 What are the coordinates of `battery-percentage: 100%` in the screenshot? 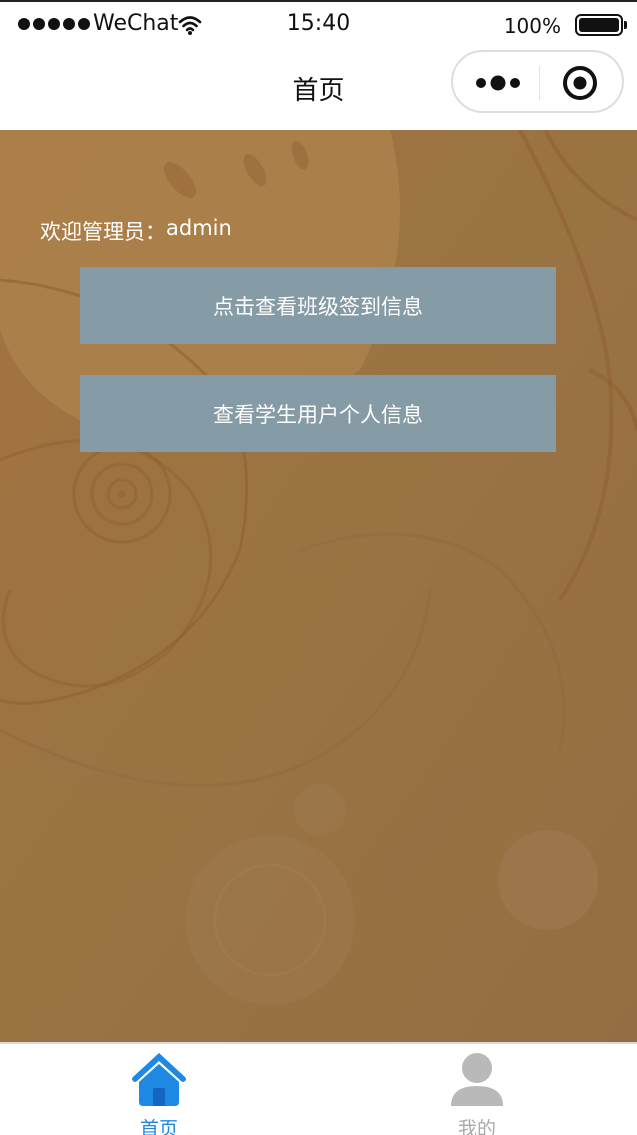 It's located at (532, 26).